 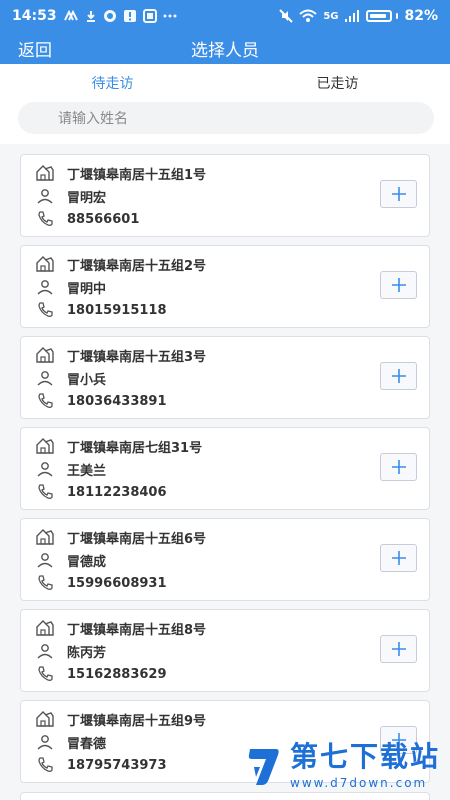 I want to click on phone-row: 88566601, so click(x=87, y=219).